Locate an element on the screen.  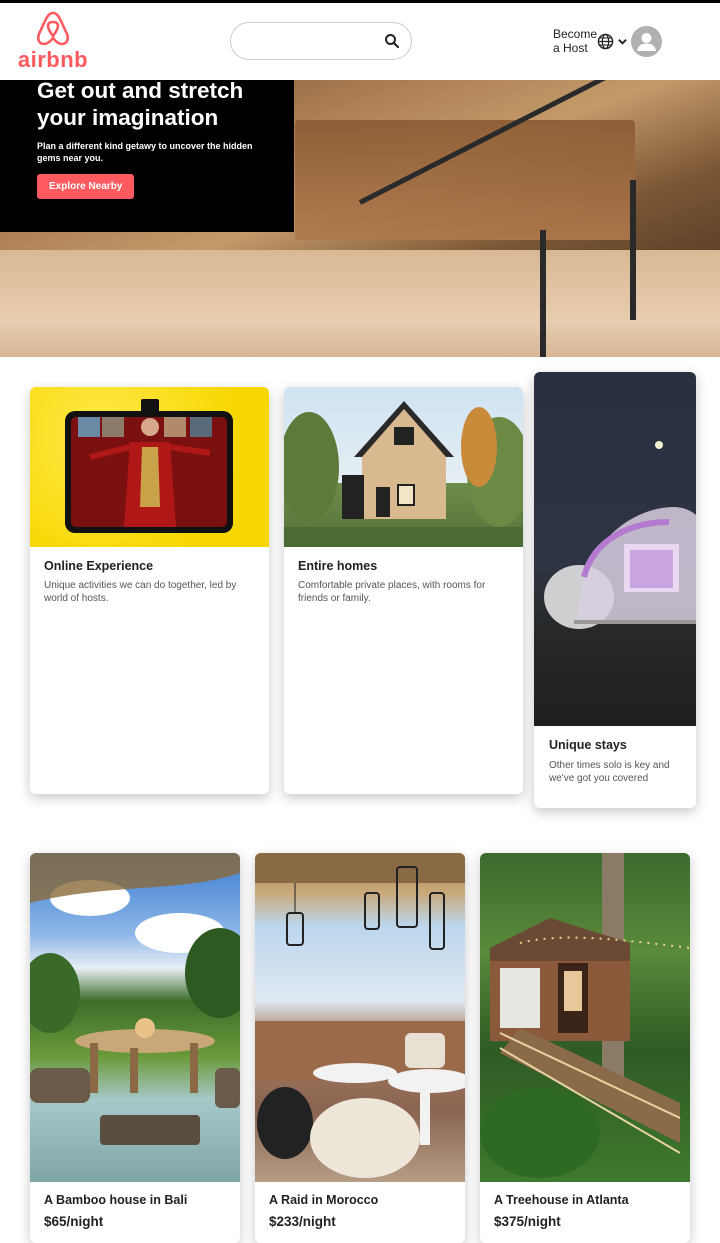
search-bar is located at coordinates (321, 41).